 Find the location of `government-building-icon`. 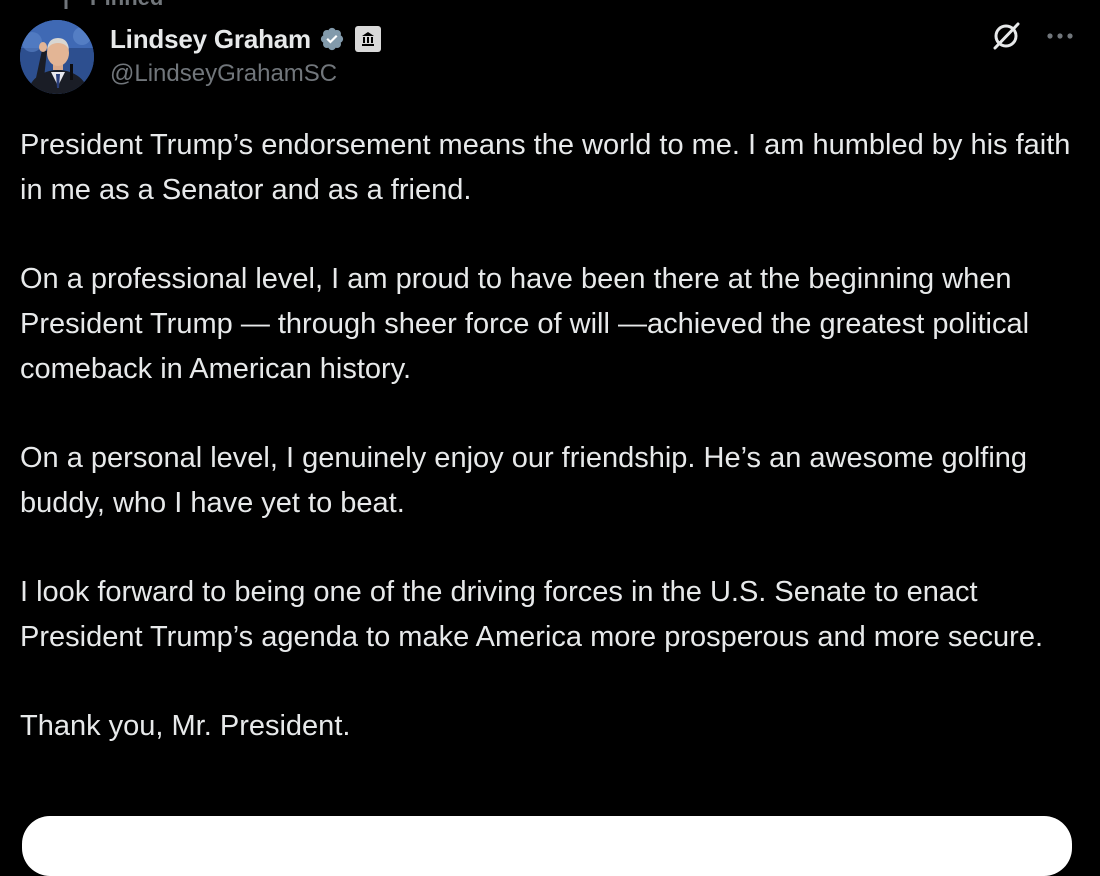

government-building-icon is located at coordinates (367, 39).